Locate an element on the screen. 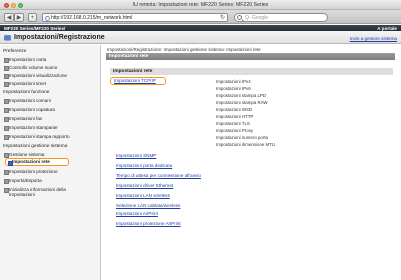 The height and width of the screenshot is (280, 401). protocol-proxy: Impostazioni Proxy is located at coordinates (235, 130).